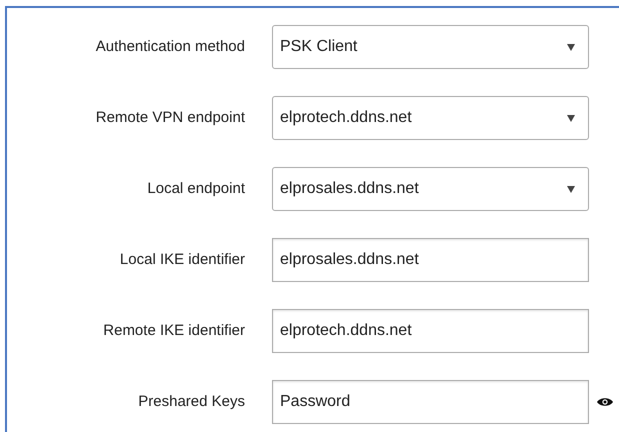 The image size is (619, 432). What do you see at coordinates (430, 402) in the screenshot?
I see `text-field: Password` at bounding box center [430, 402].